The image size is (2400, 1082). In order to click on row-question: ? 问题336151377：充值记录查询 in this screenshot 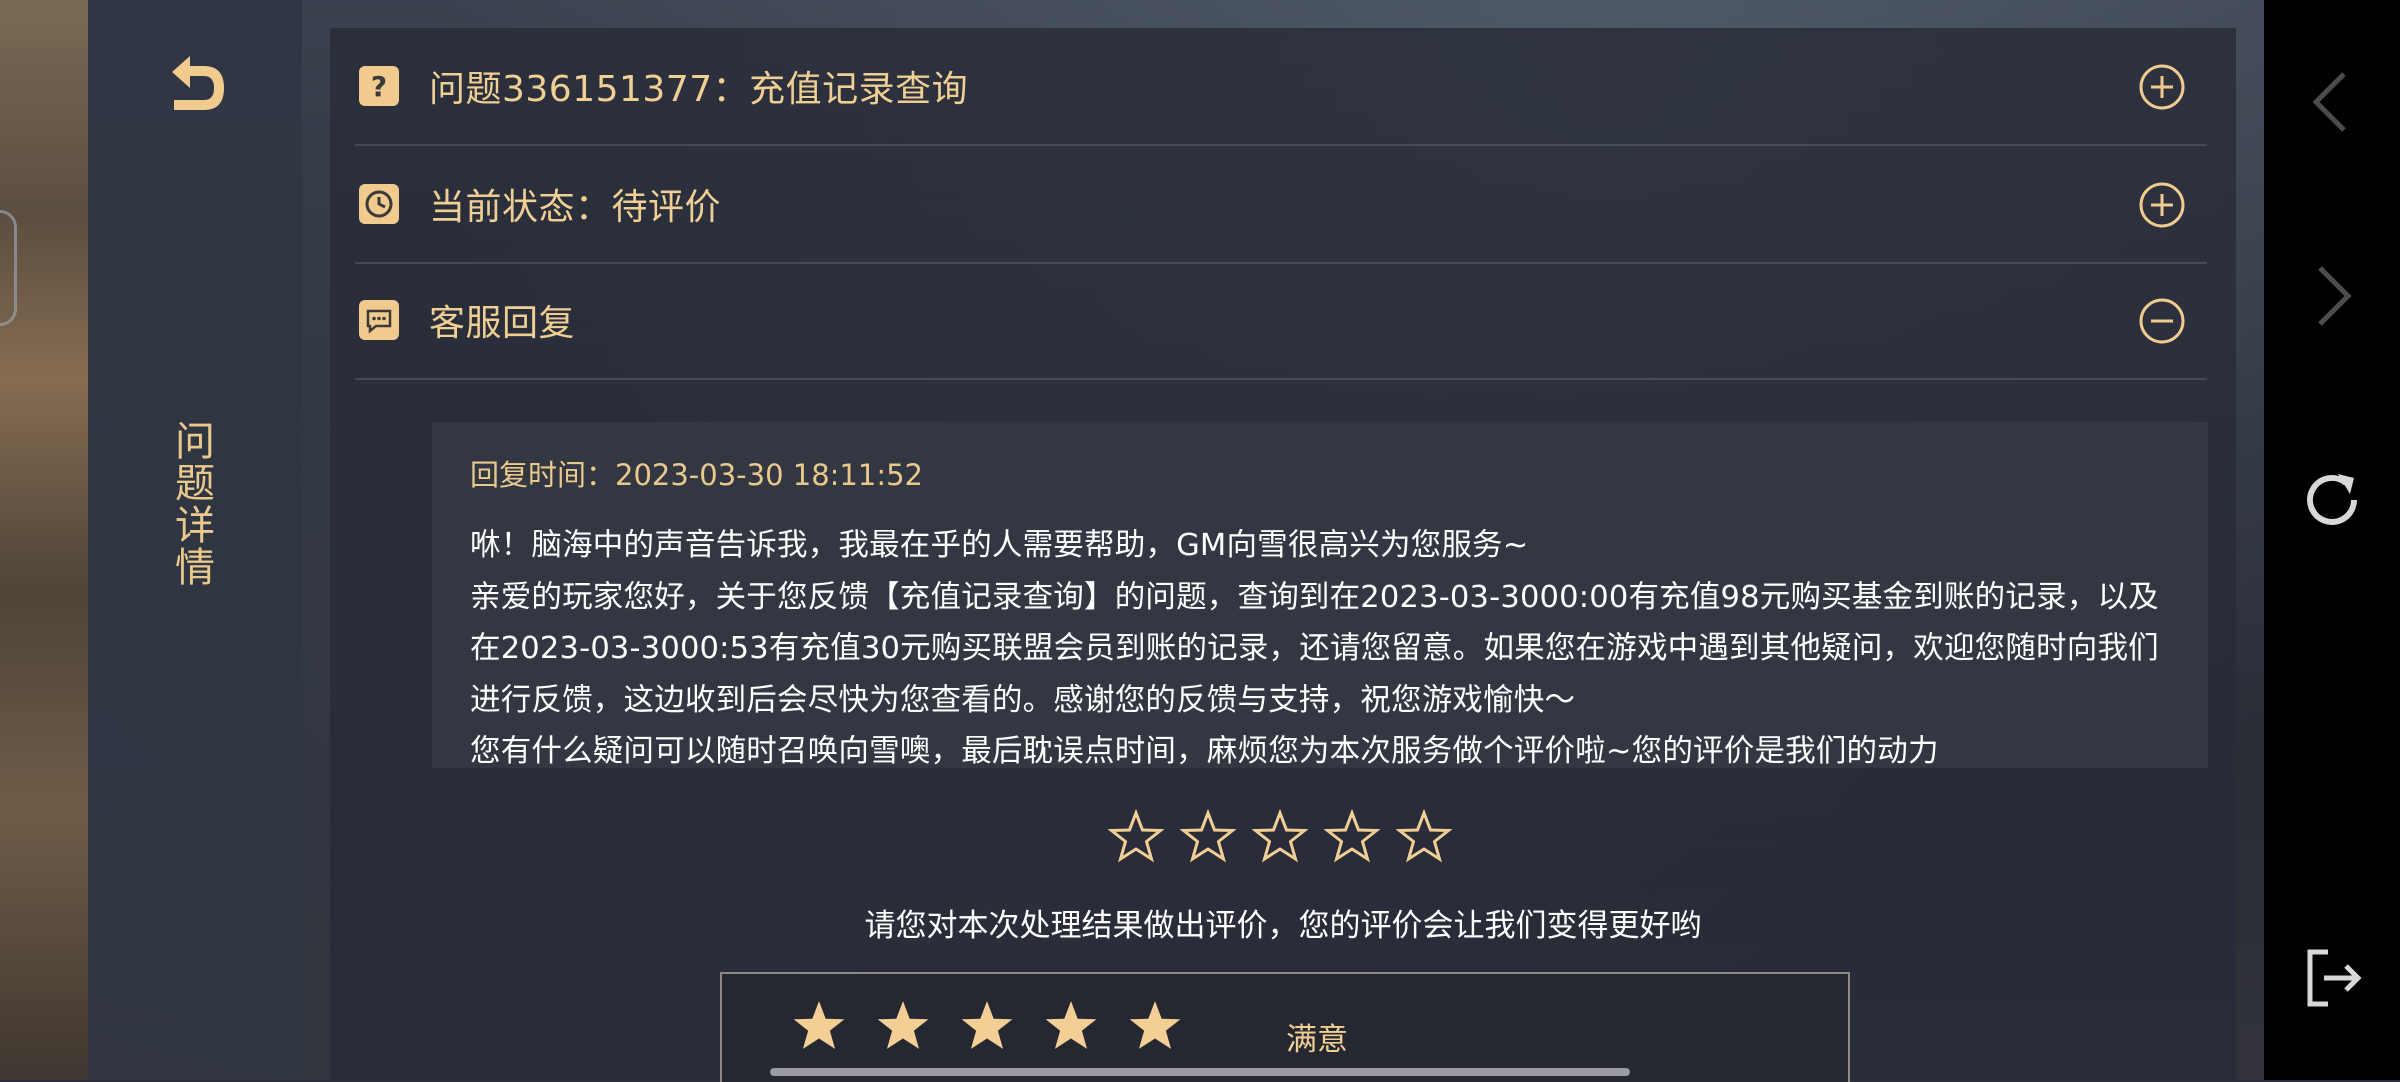, I will do `click(1281, 87)`.